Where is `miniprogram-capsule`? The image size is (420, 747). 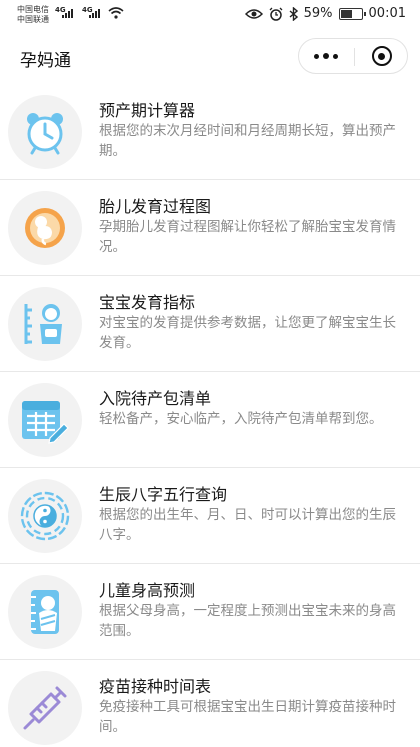
miniprogram-capsule is located at coordinates (353, 56).